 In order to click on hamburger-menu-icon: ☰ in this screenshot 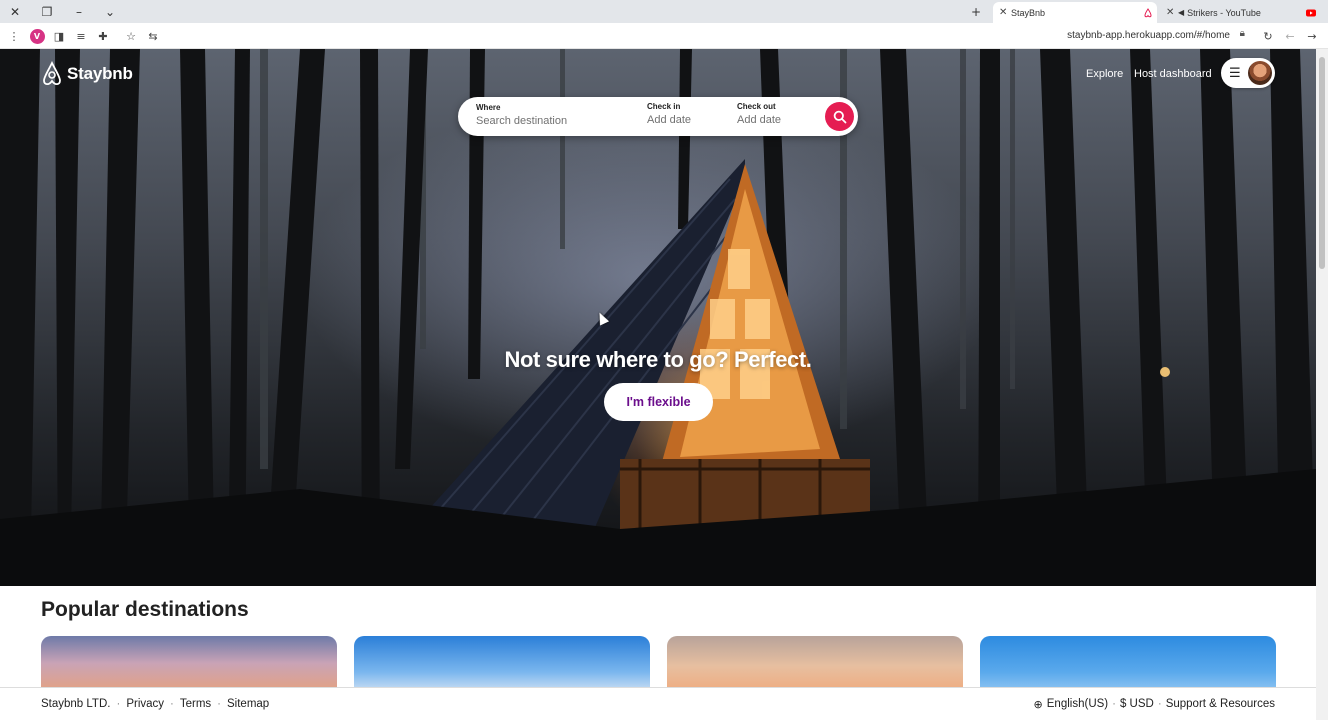, I will do `click(1235, 73)`.